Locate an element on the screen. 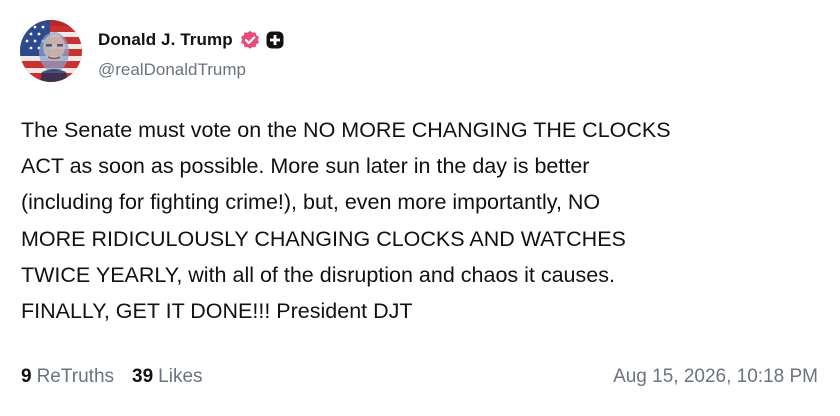  author-display-name: Donald J. Trump is located at coordinates (165, 40).